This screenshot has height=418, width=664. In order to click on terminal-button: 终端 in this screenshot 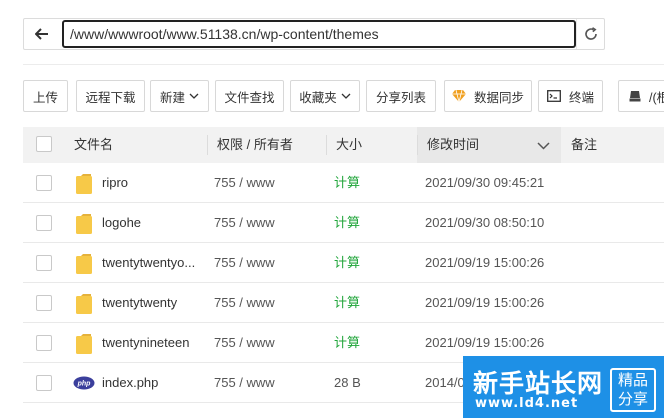, I will do `click(570, 96)`.